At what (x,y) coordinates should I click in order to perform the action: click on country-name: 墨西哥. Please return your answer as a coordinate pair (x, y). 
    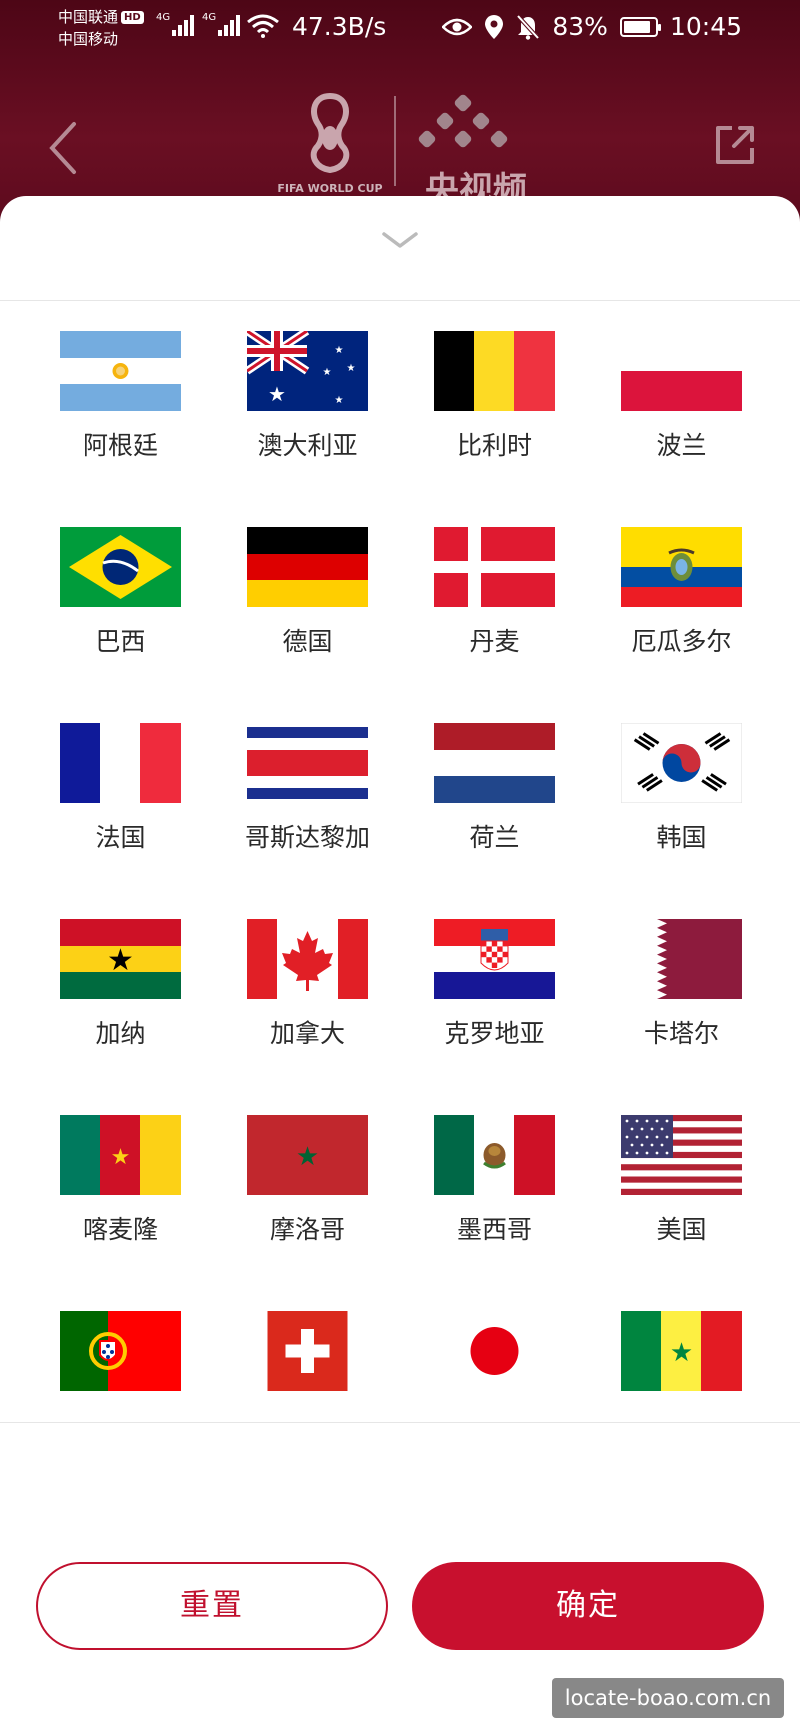
    Looking at the image, I should click on (494, 1229).